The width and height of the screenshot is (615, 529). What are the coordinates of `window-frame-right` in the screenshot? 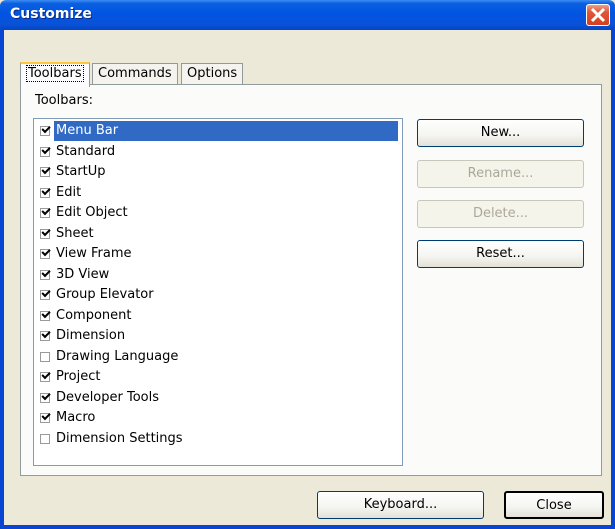 It's located at (613, 279).